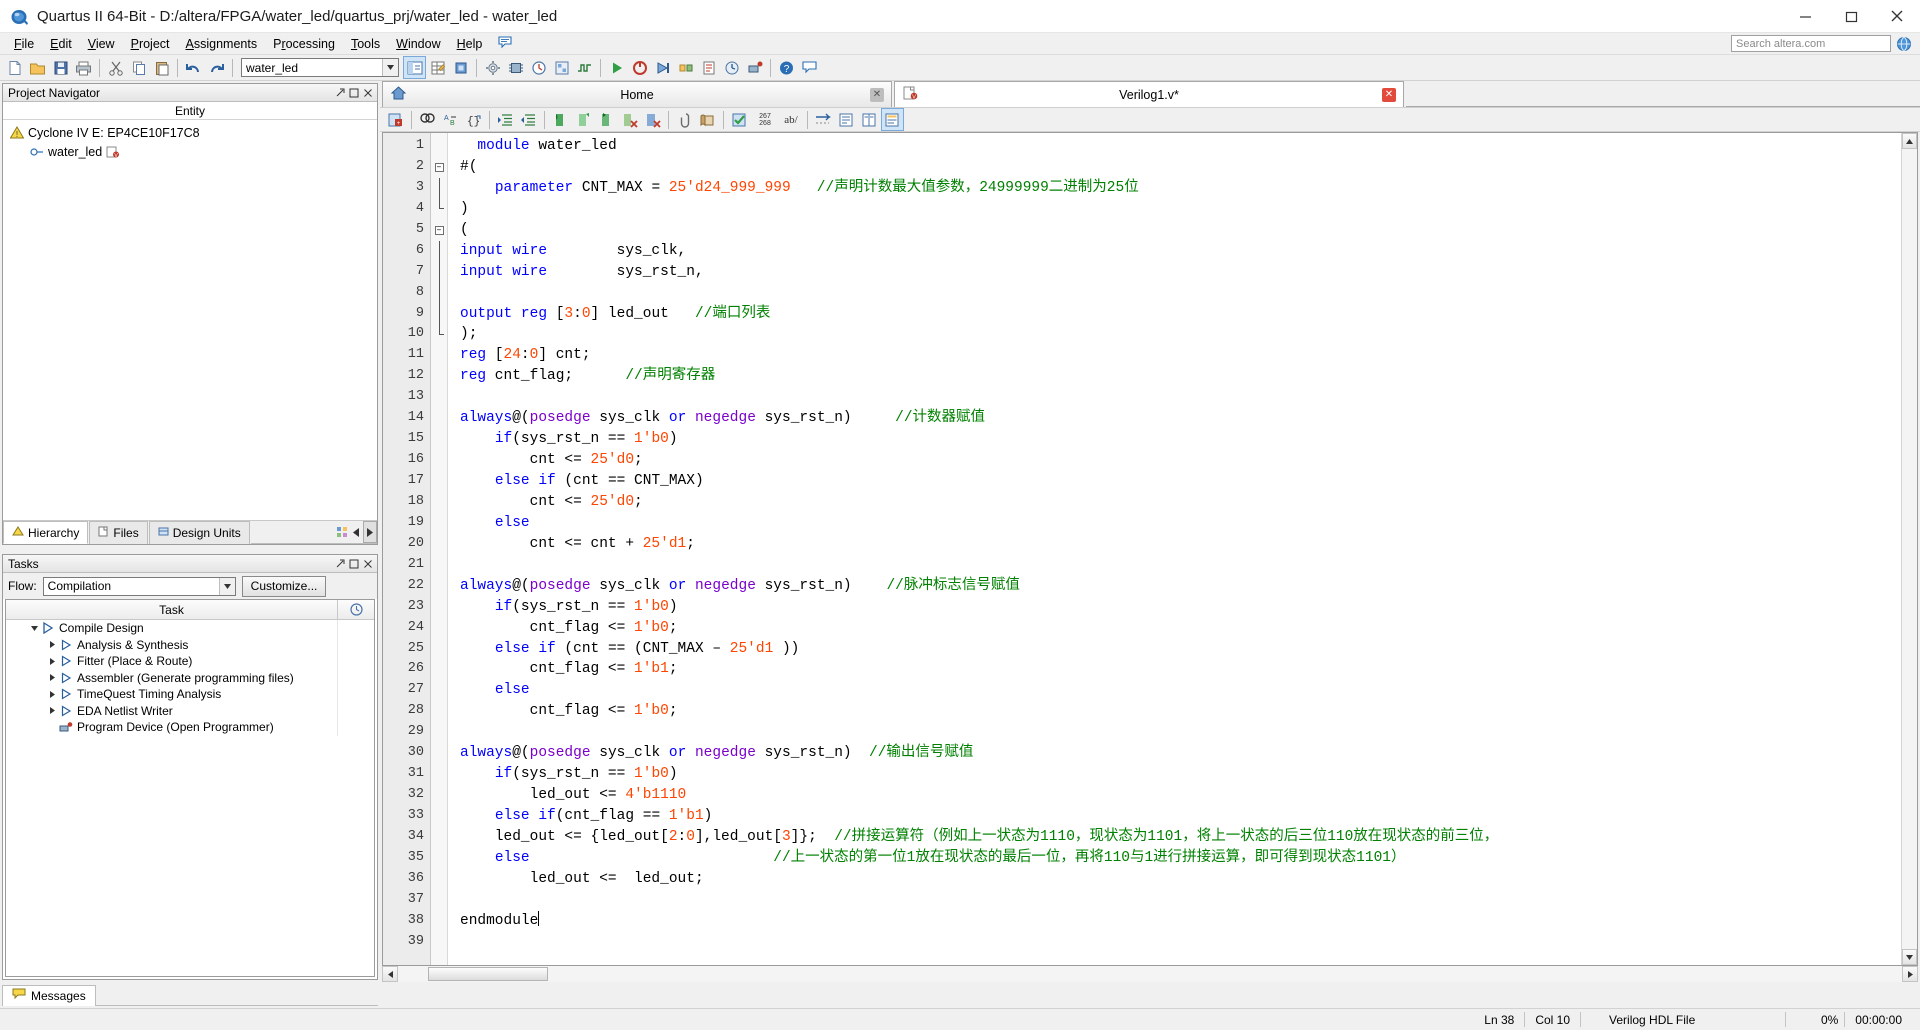  Describe the element at coordinates (765, 119) in the screenshot. I see `line-numbers-icon: 267 268` at that location.